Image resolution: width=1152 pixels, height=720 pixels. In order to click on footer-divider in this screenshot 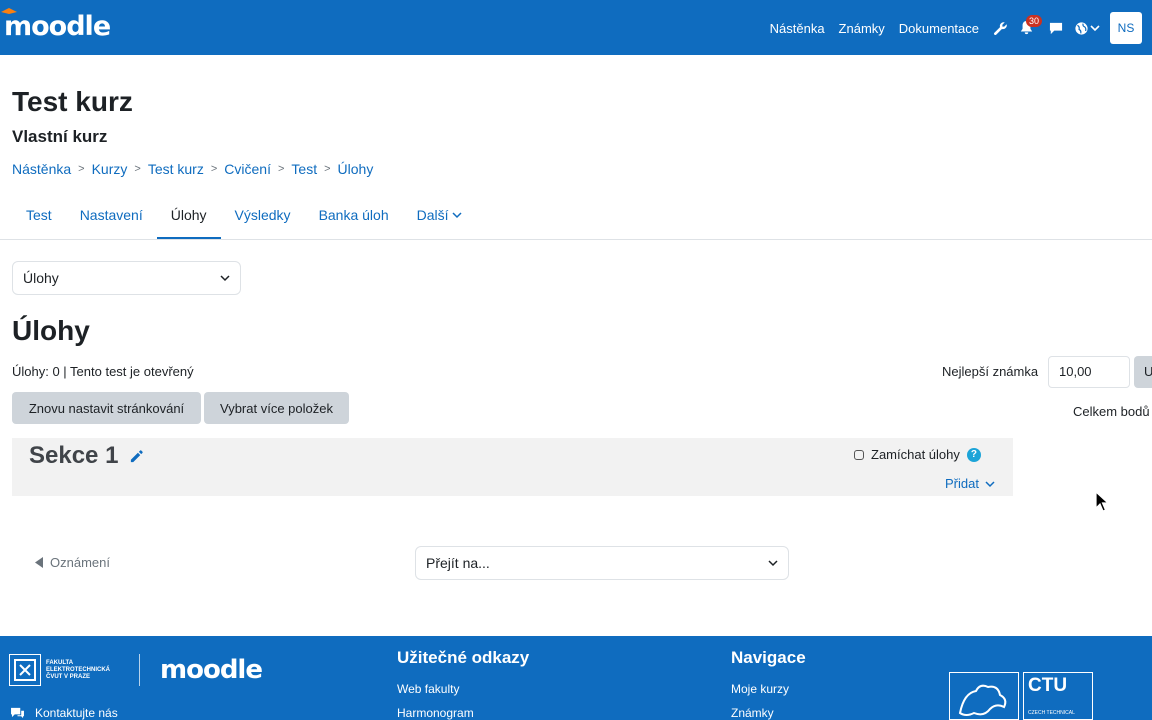, I will do `click(139, 670)`.